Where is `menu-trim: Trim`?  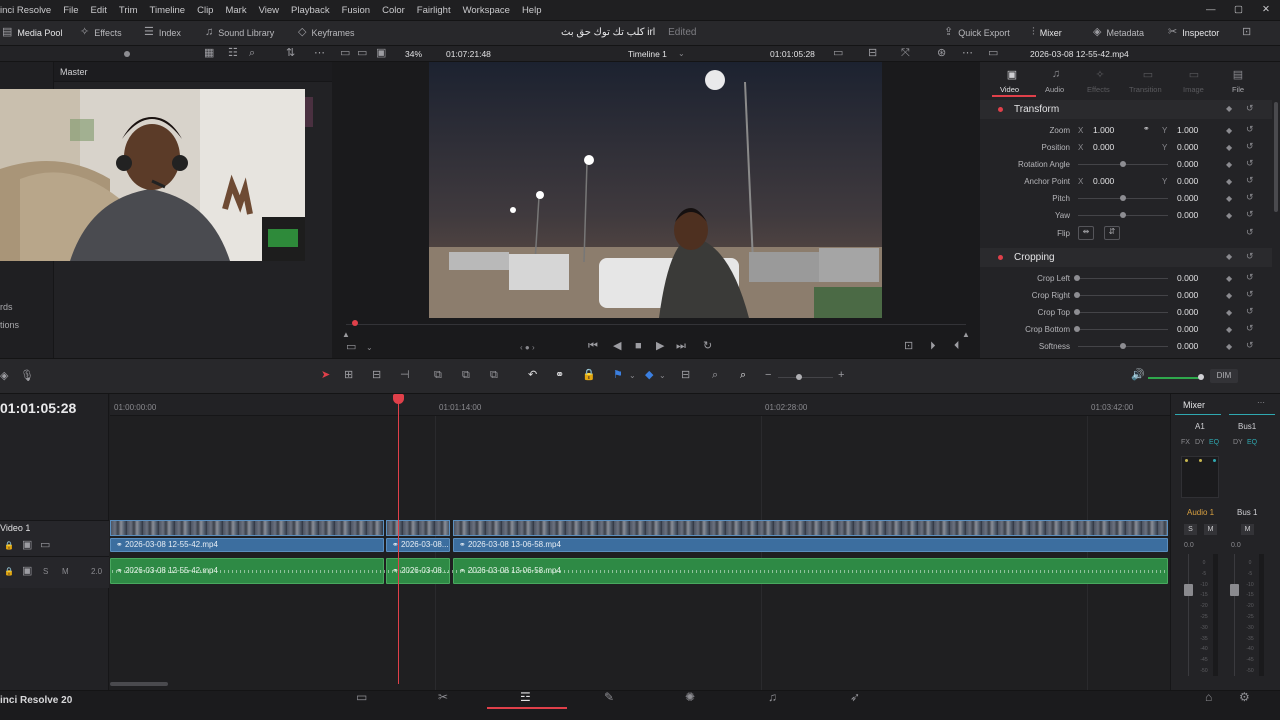
menu-trim: Trim is located at coordinates (128, 10).